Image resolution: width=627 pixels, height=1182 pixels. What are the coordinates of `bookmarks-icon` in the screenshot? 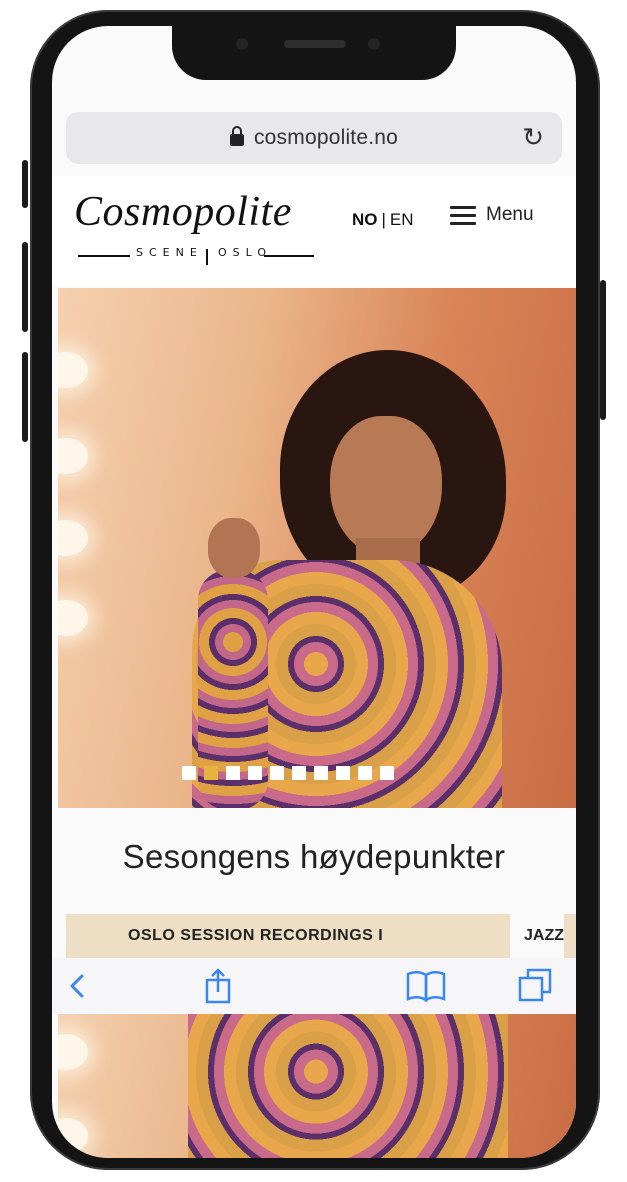 It's located at (426, 986).